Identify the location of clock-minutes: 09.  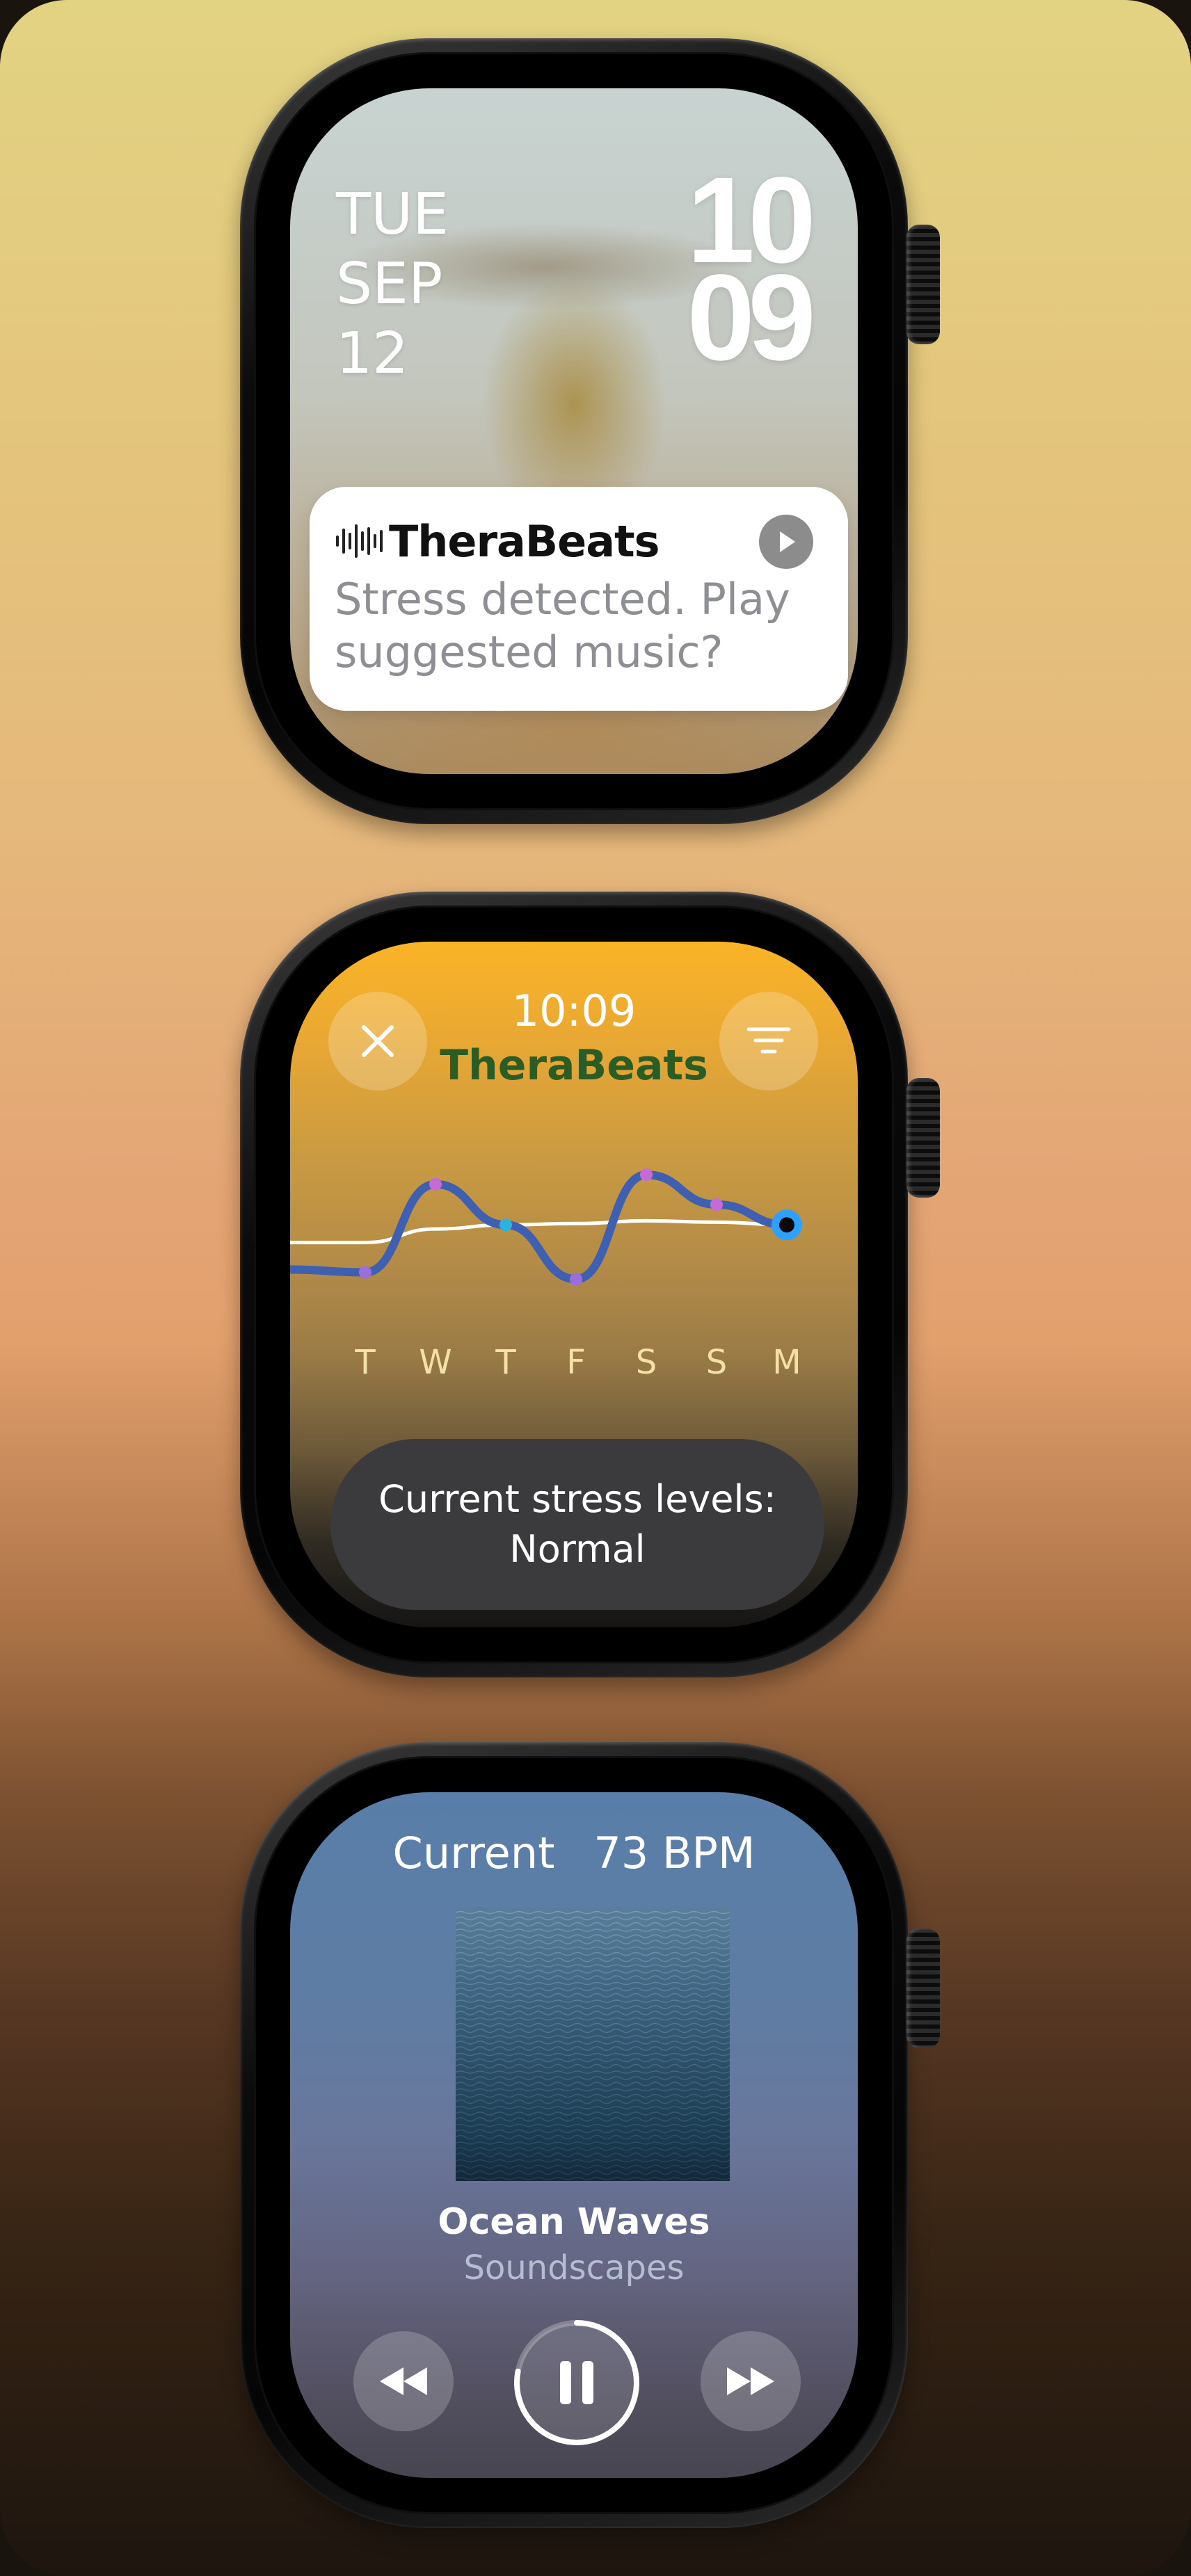
(751, 318).